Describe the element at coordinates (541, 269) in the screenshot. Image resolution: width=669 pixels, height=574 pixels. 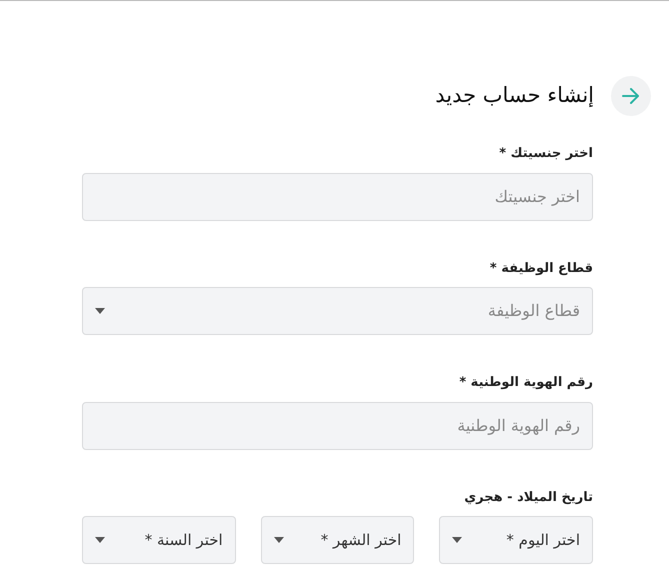
I see `field-label: قطاع الوظيفة *` at that location.